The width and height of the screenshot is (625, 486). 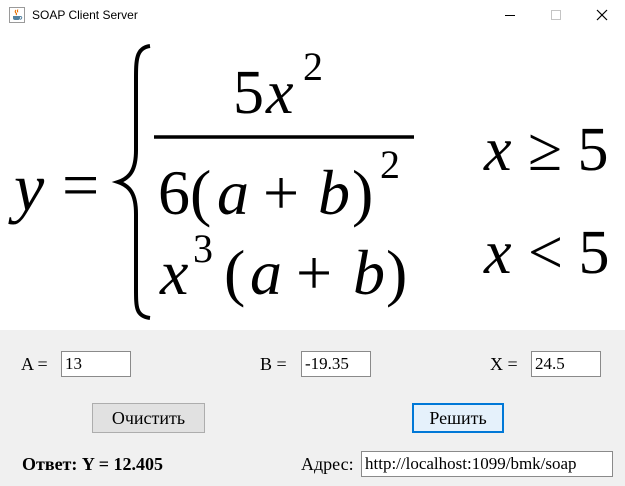 What do you see at coordinates (458, 418) in the screenshot?
I see `solve-button: Решить` at bounding box center [458, 418].